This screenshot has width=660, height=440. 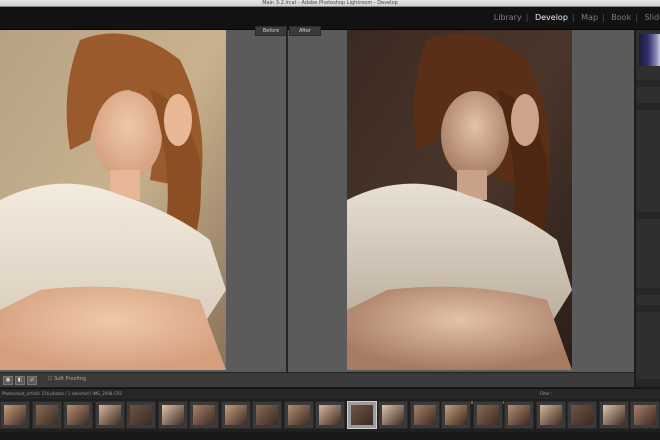 I want to click on soft-proofing-toggle: ☐ Soft Proofing, so click(x=67, y=379).